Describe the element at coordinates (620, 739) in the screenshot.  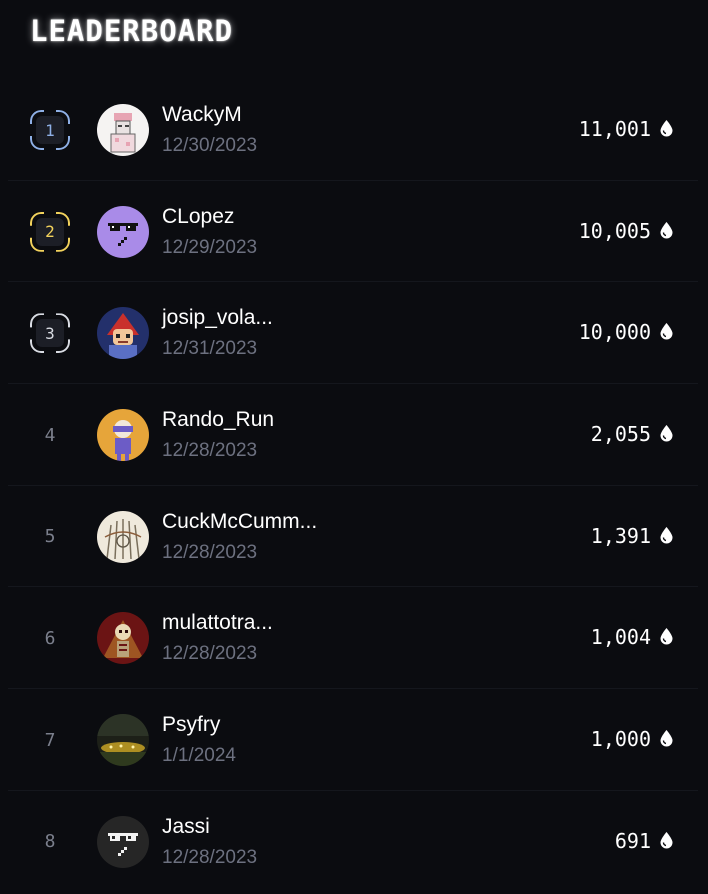
I see `player-score: 1,000` at that location.